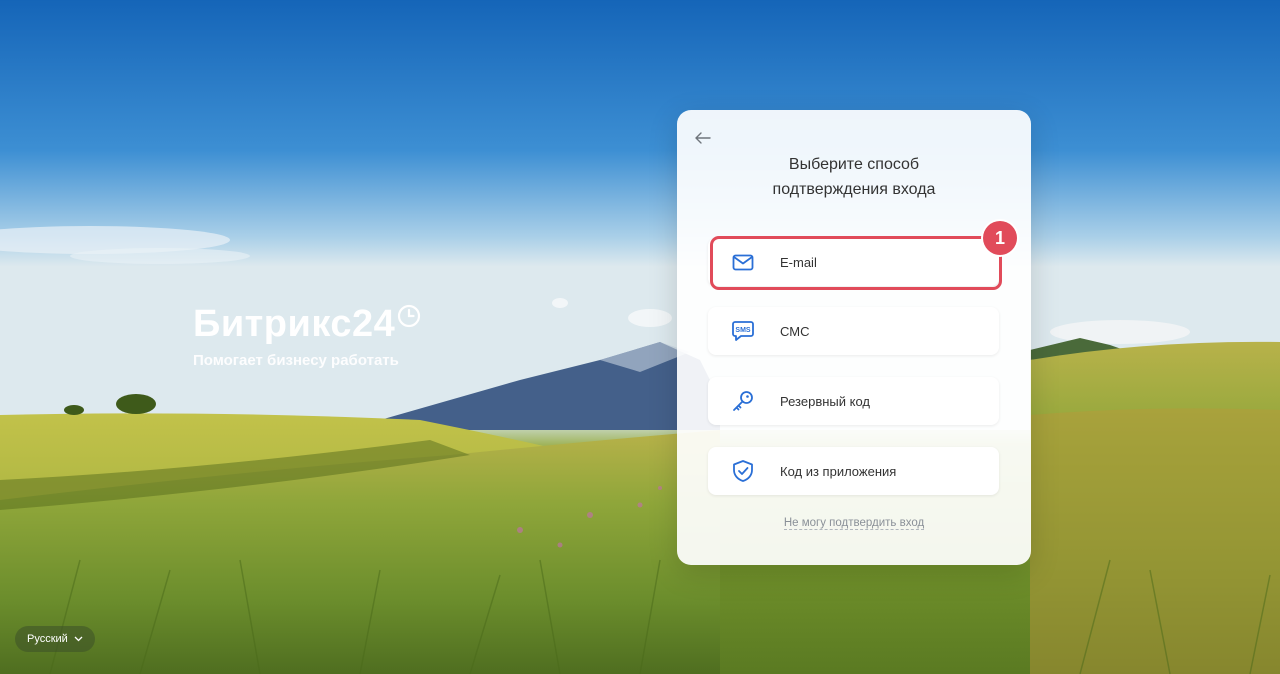 This screenshot has width=1280, height=674. I want to click on cant-confirm-link-wrap: Не могу подтвердить вход, so click(854, 523).